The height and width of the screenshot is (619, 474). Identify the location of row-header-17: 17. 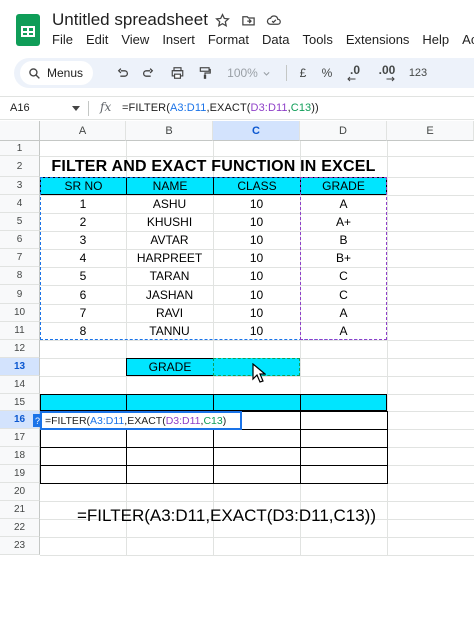
(20, 438).